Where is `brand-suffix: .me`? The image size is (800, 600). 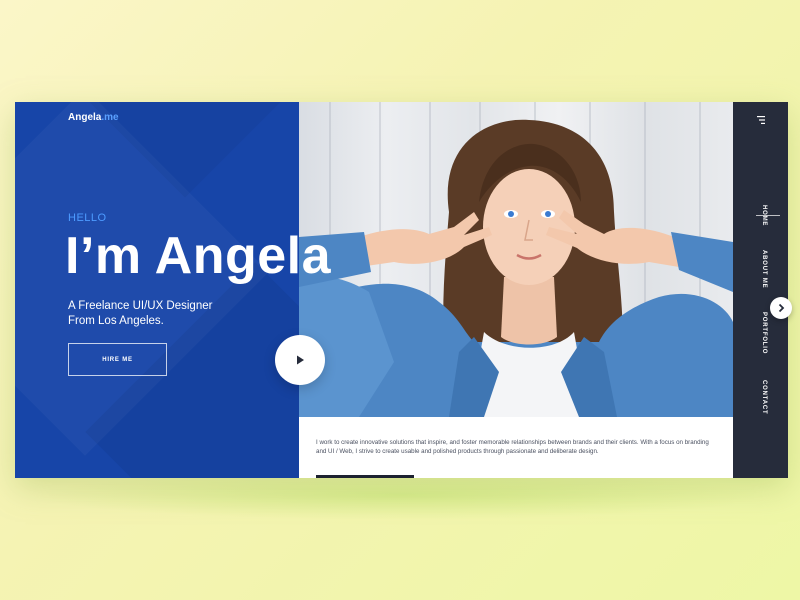 brand-suffix: .me is located at coordinates (110, 117).